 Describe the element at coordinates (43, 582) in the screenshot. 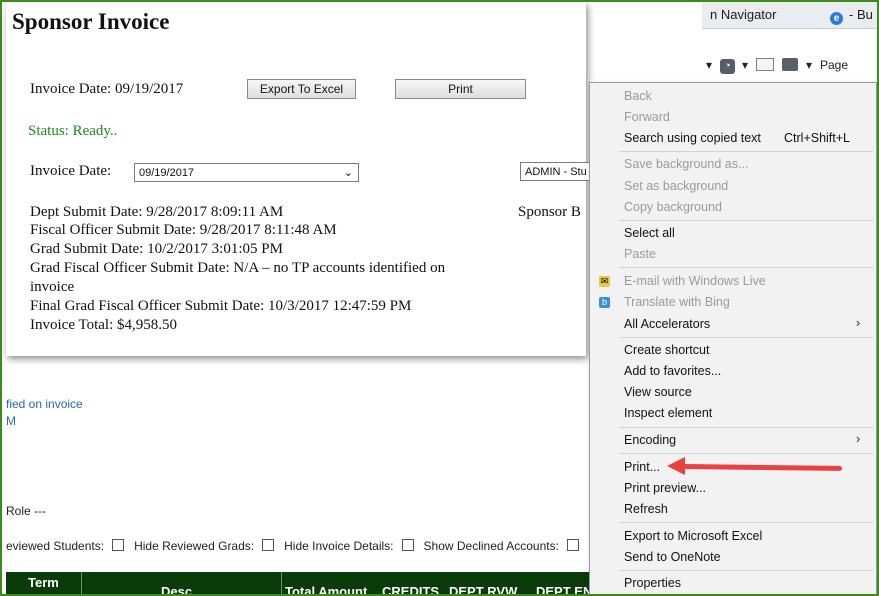

I see `grid-header-term: Term` at that location.